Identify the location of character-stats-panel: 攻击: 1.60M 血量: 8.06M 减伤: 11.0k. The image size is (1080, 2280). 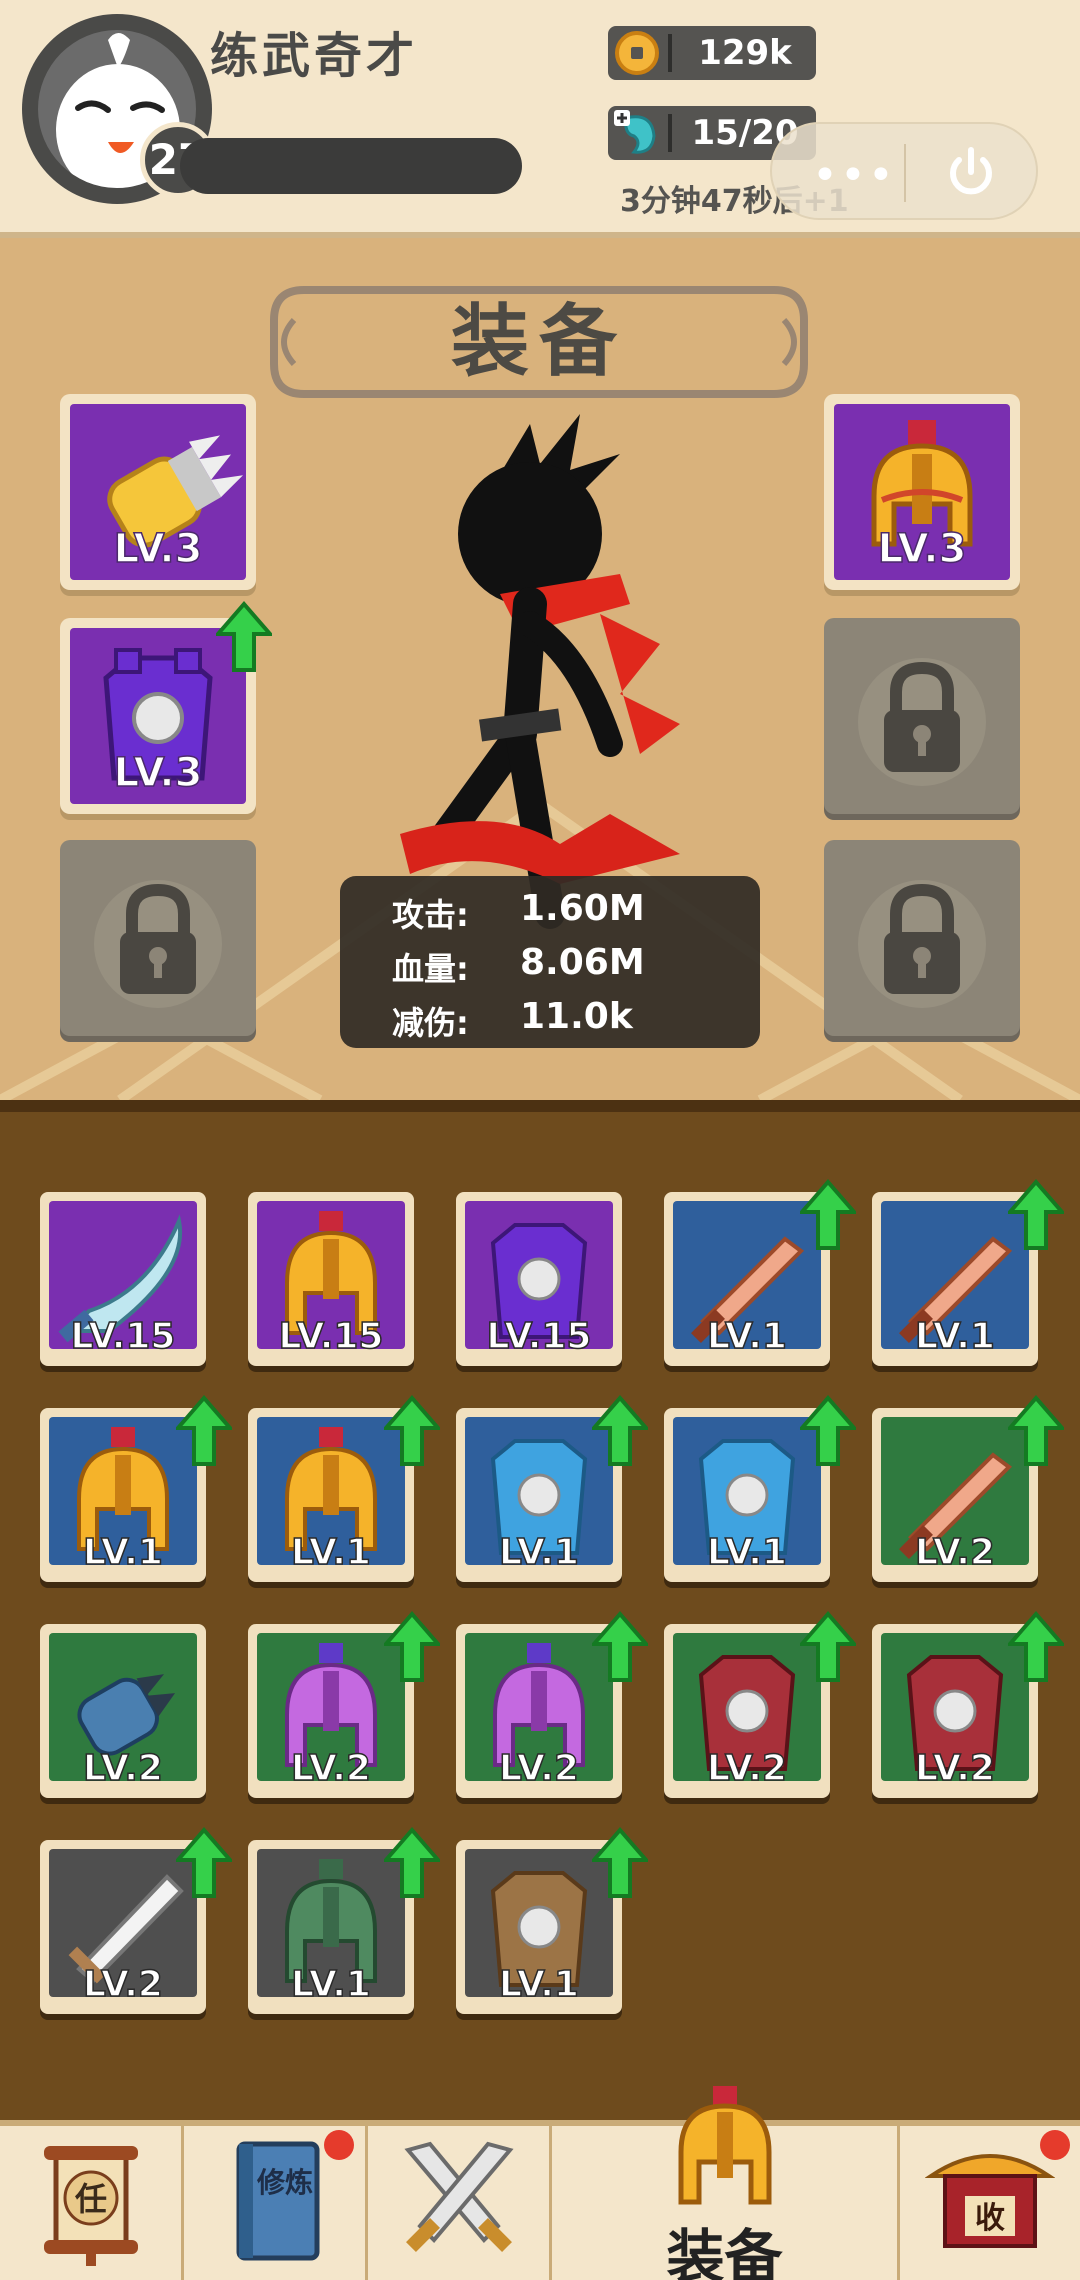
(550, 962).